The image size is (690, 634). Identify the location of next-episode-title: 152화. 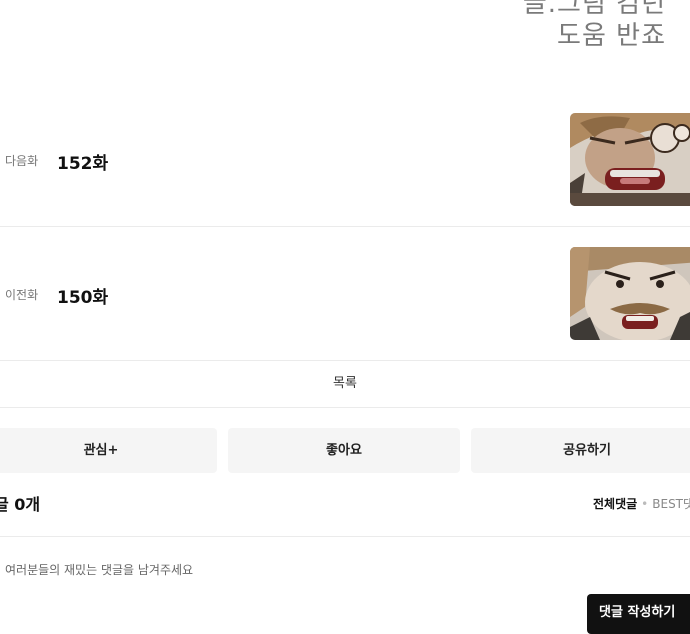
(83, 164).